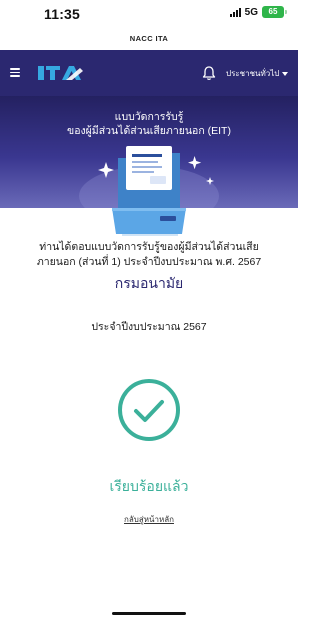 This screenshot has height=626, width=320. Describe the element at coordinates (149, 410) in the screenshot. I see `check-circle-icon` at that location.